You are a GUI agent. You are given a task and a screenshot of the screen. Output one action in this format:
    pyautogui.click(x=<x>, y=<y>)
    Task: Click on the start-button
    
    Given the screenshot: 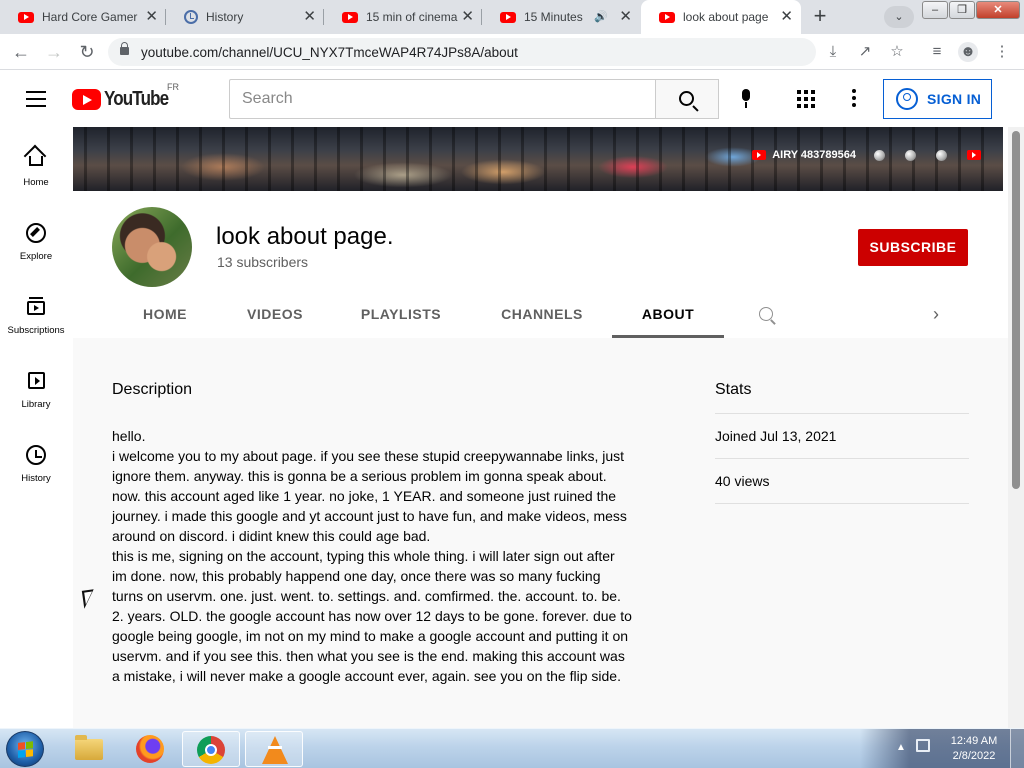 What is the action you would take?
    pyautogui.click(x=25, y=749)
    